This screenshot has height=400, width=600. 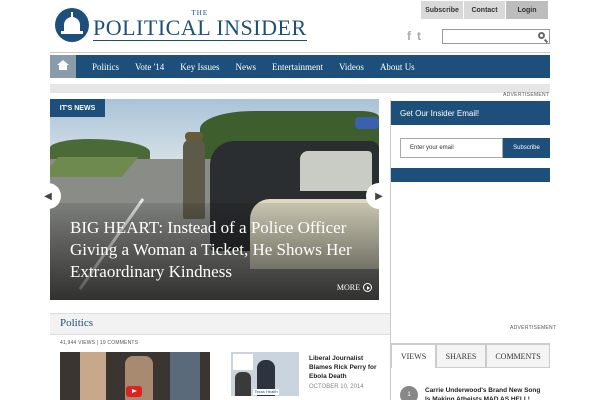 I want to click on more-label: MORE, so click(x=348, y=287).